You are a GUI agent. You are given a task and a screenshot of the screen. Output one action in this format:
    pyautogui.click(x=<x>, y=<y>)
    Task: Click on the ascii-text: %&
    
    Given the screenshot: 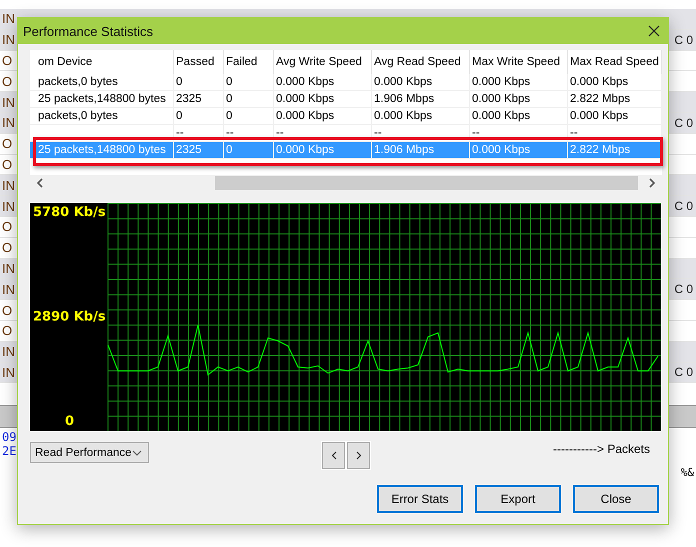 What is the action you would take?
    pyautogui.click(x=687, y=473)
    